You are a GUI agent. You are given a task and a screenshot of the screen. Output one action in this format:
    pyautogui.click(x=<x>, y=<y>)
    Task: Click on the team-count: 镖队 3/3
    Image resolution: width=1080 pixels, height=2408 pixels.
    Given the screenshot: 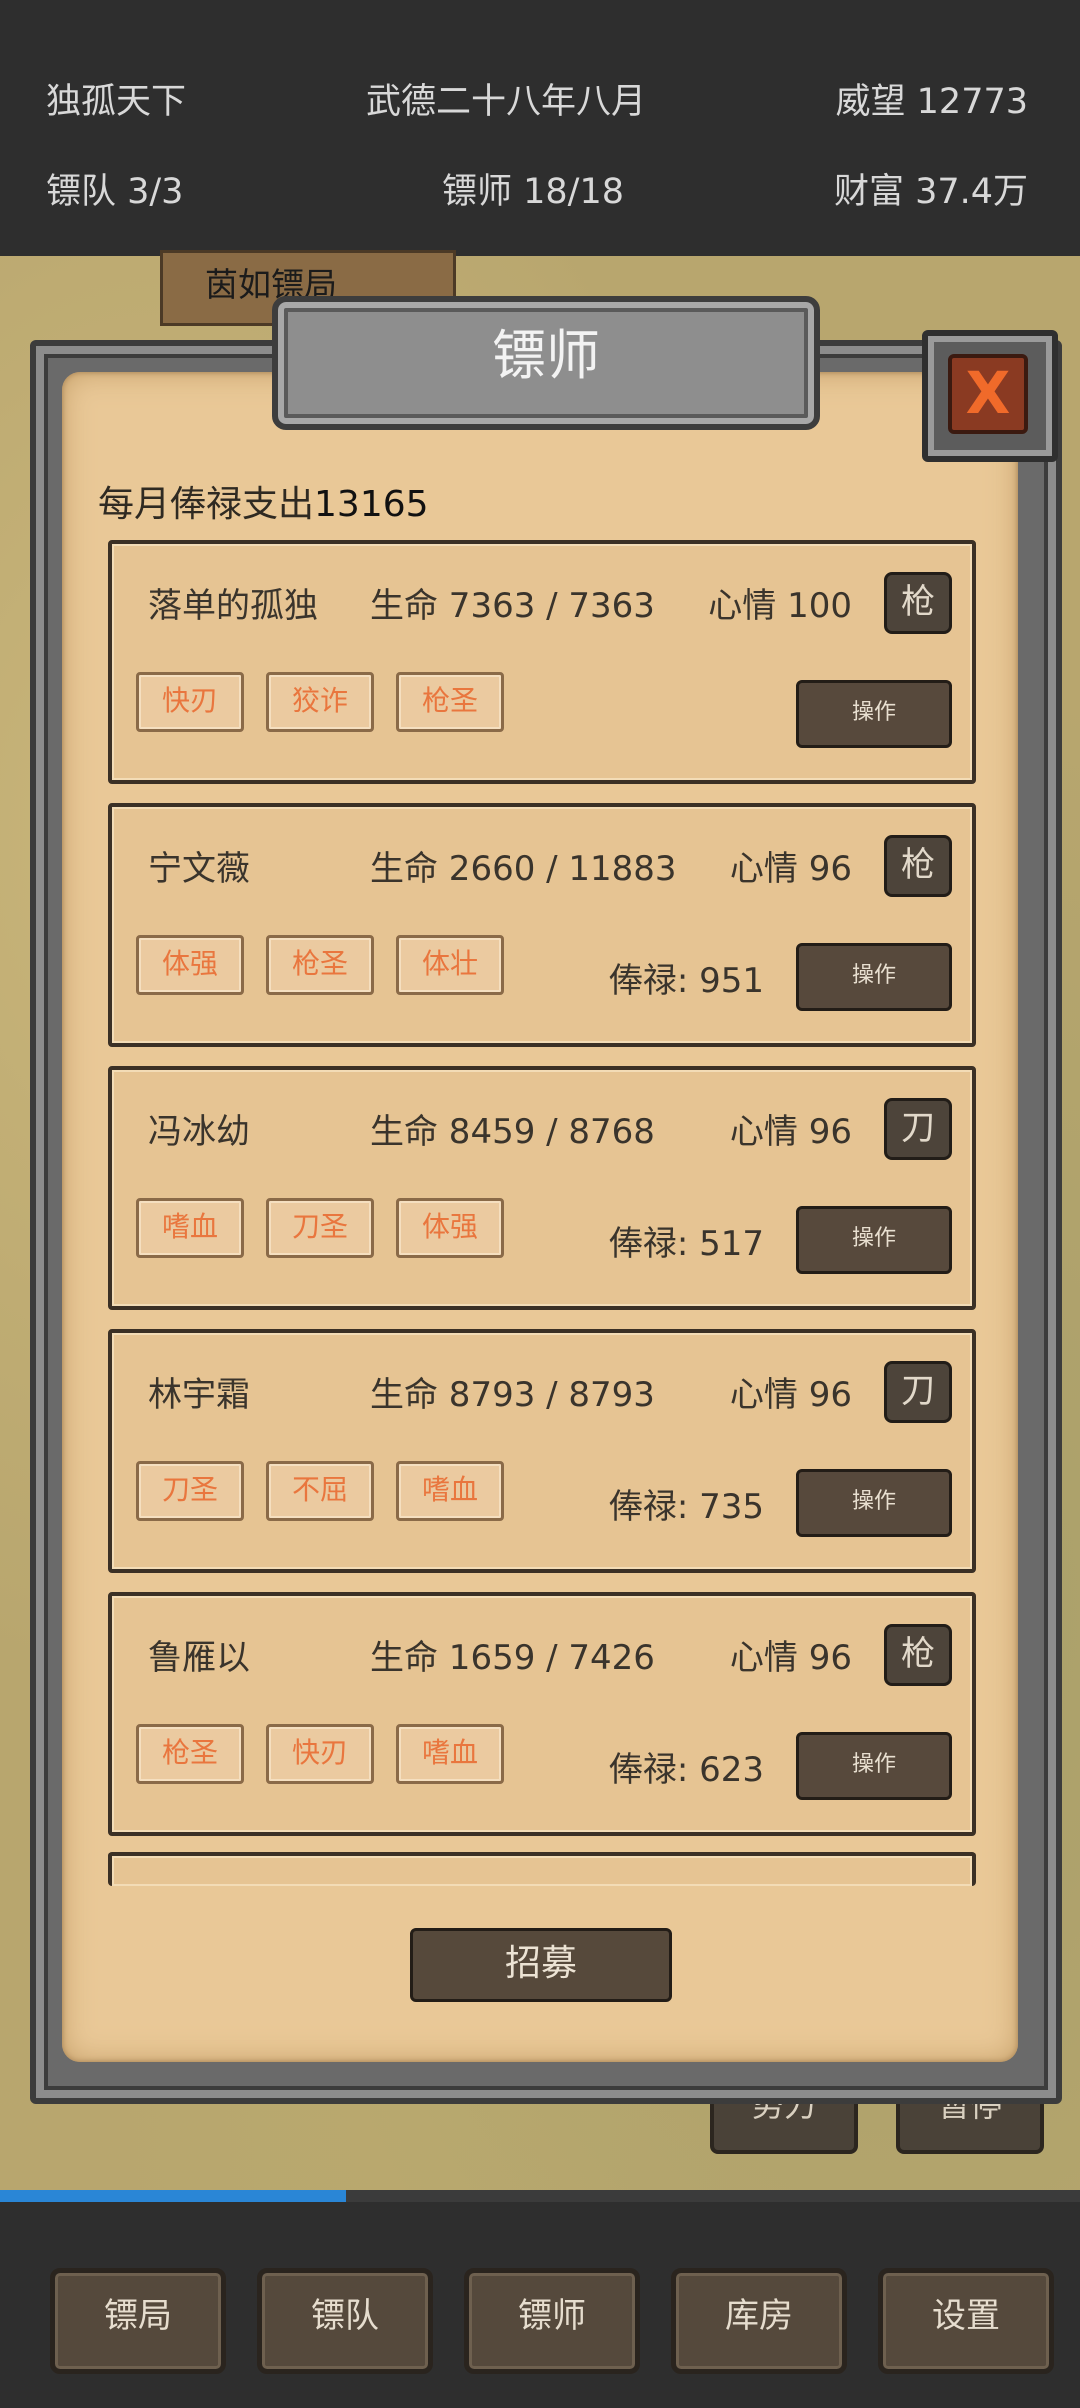 What is the action you would take?
    pyautogui.click(x=115, y=192)
    